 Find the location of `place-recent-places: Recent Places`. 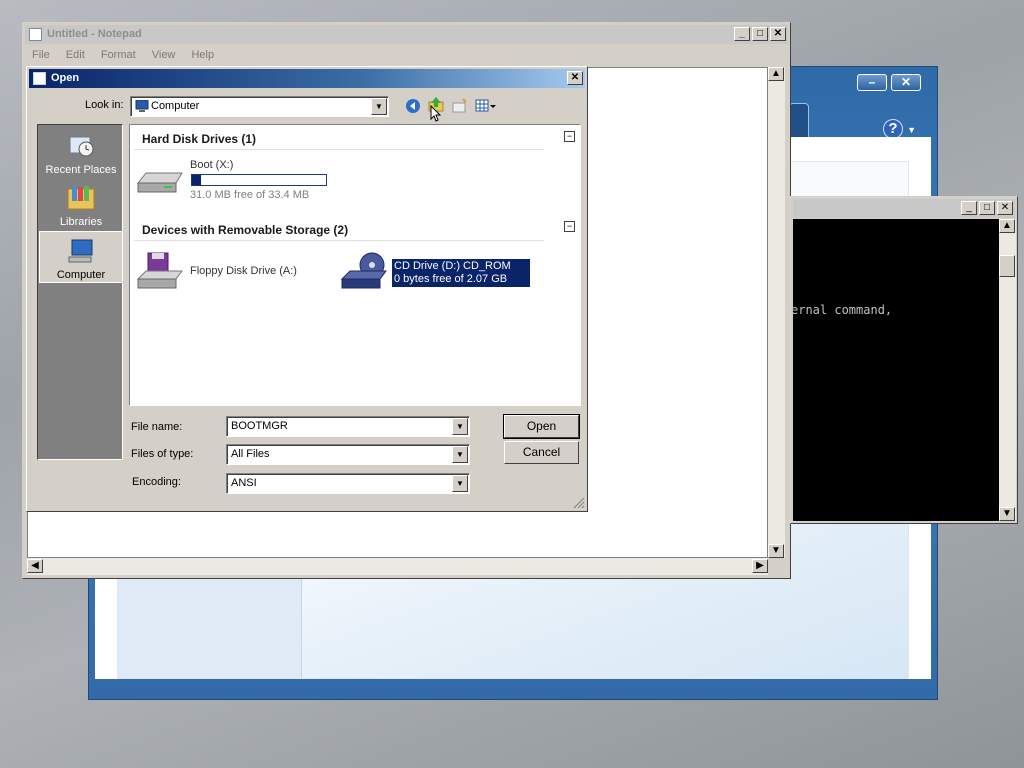

place-recent-places: Recent Places is located at coordinates (81, 153).